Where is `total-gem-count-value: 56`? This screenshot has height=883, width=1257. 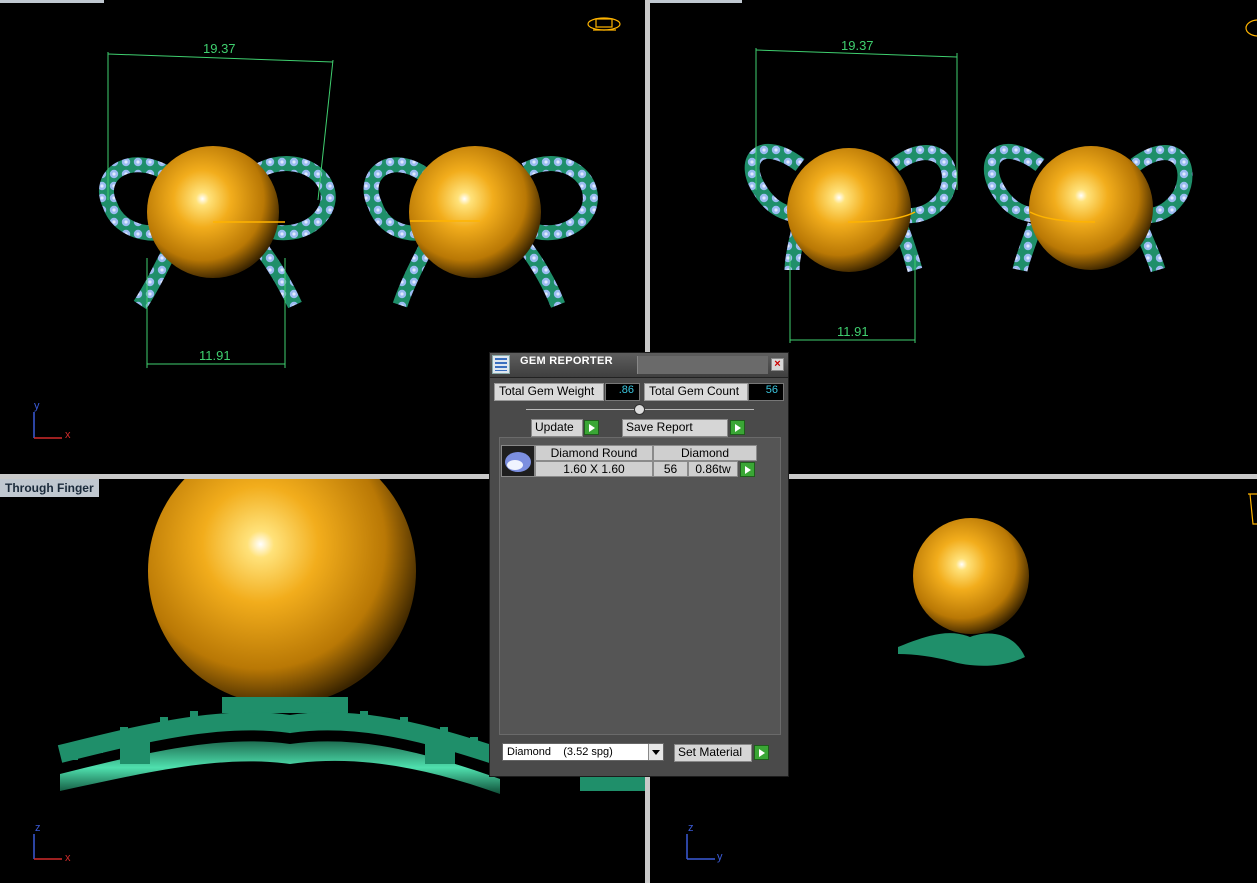 total-gem-count-value: 56 is located at coordinates (766, 392).